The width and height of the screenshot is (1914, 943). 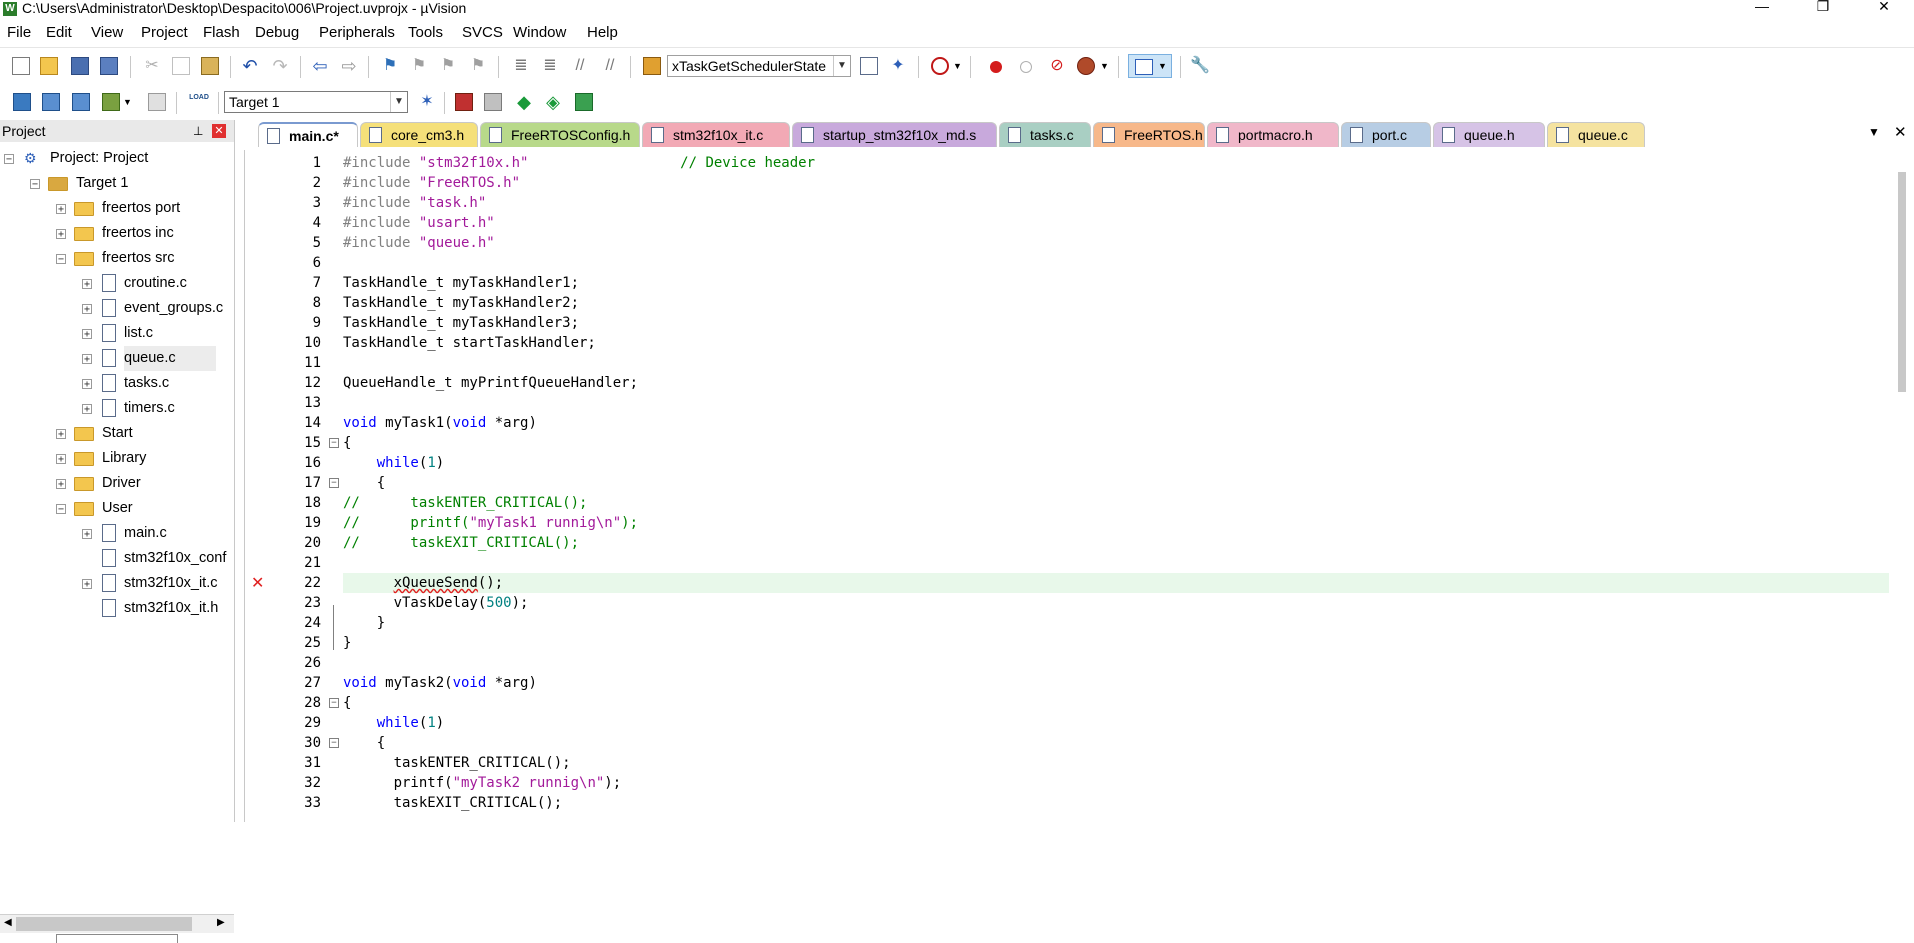 I want to click on debug-session-icon, so click(x=940, y=66).